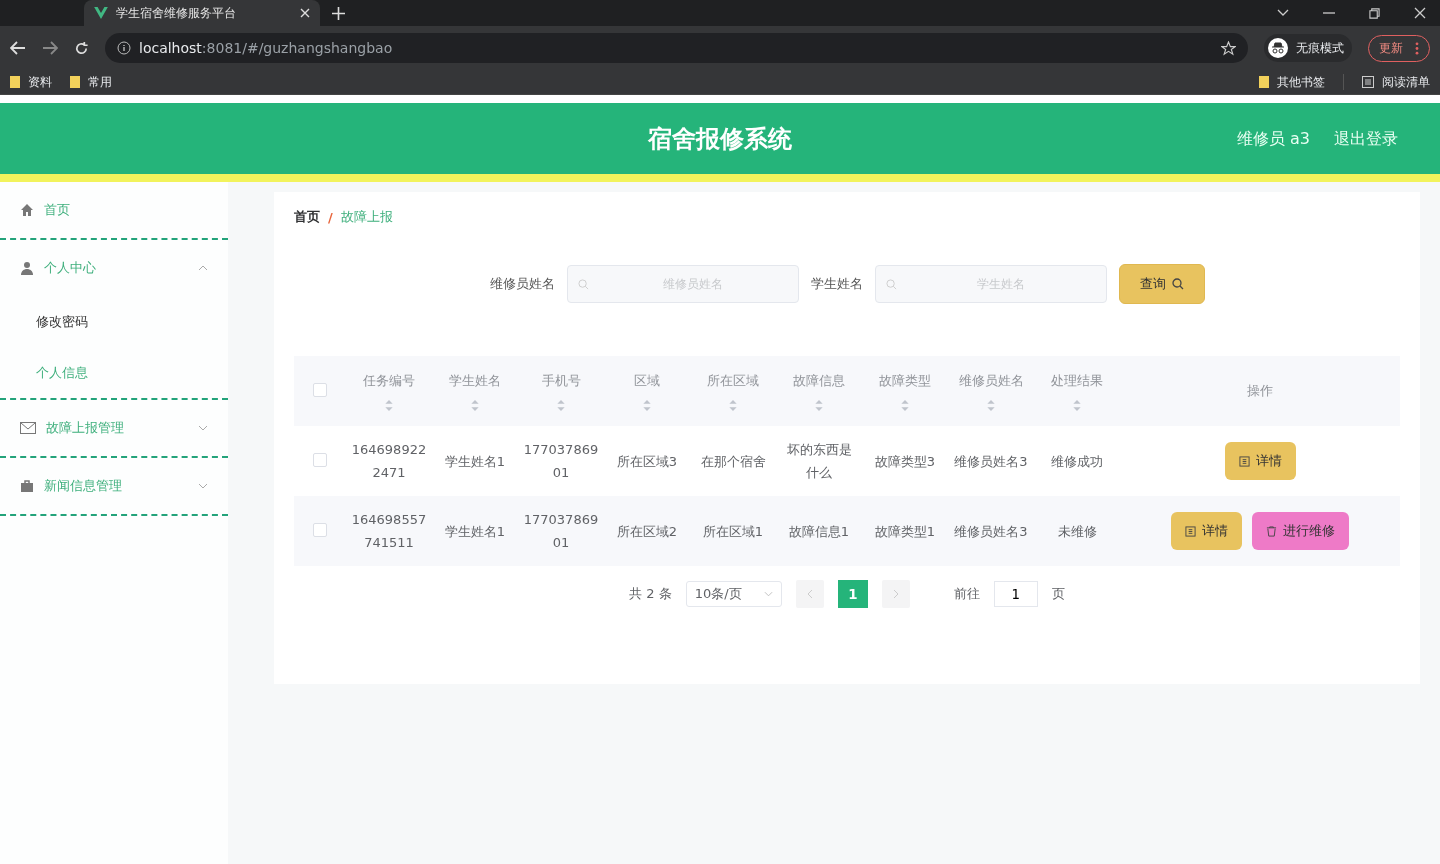 This screenshot has width=1440, height=864. I want to click on column-header: 操作, so click(1260, 391).